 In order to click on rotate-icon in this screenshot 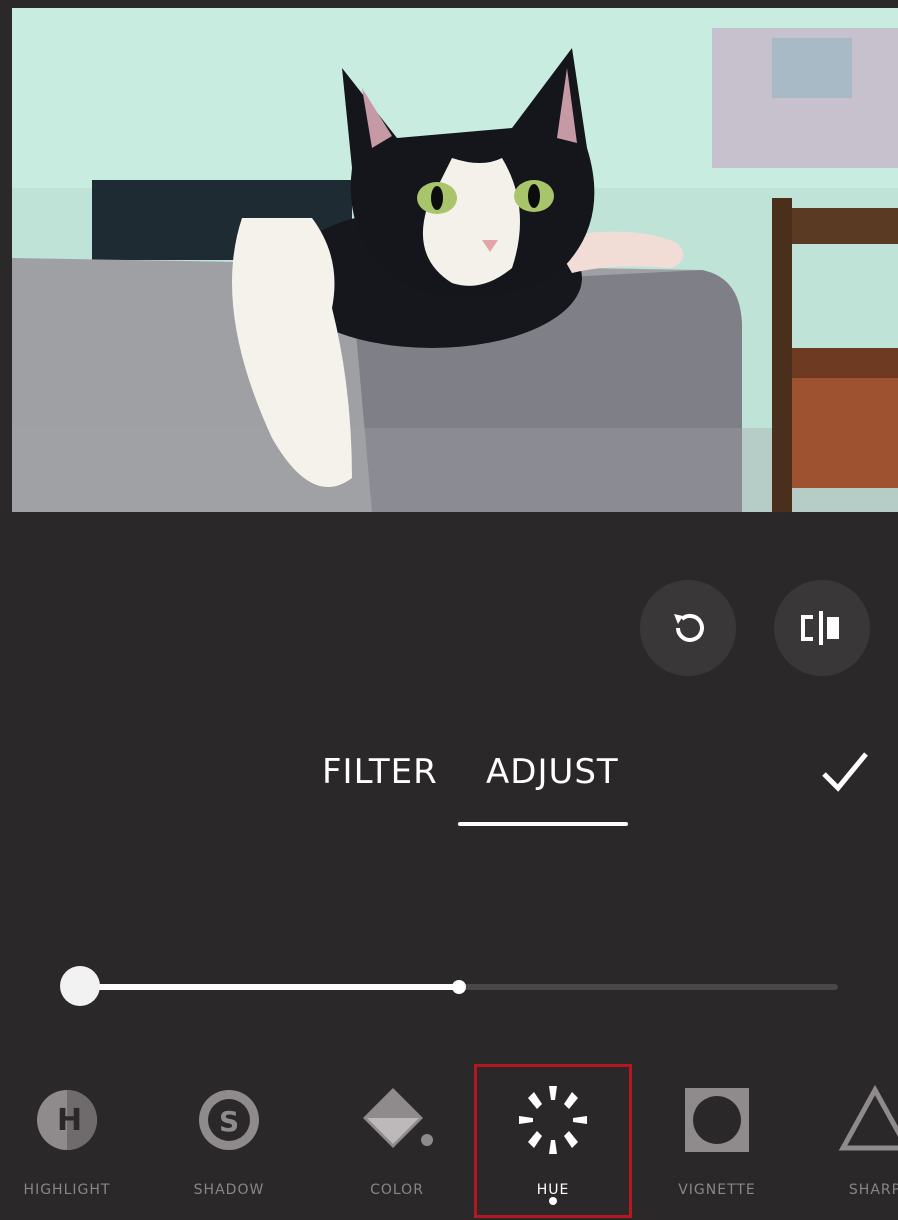, I will do `click(689, 627)`.